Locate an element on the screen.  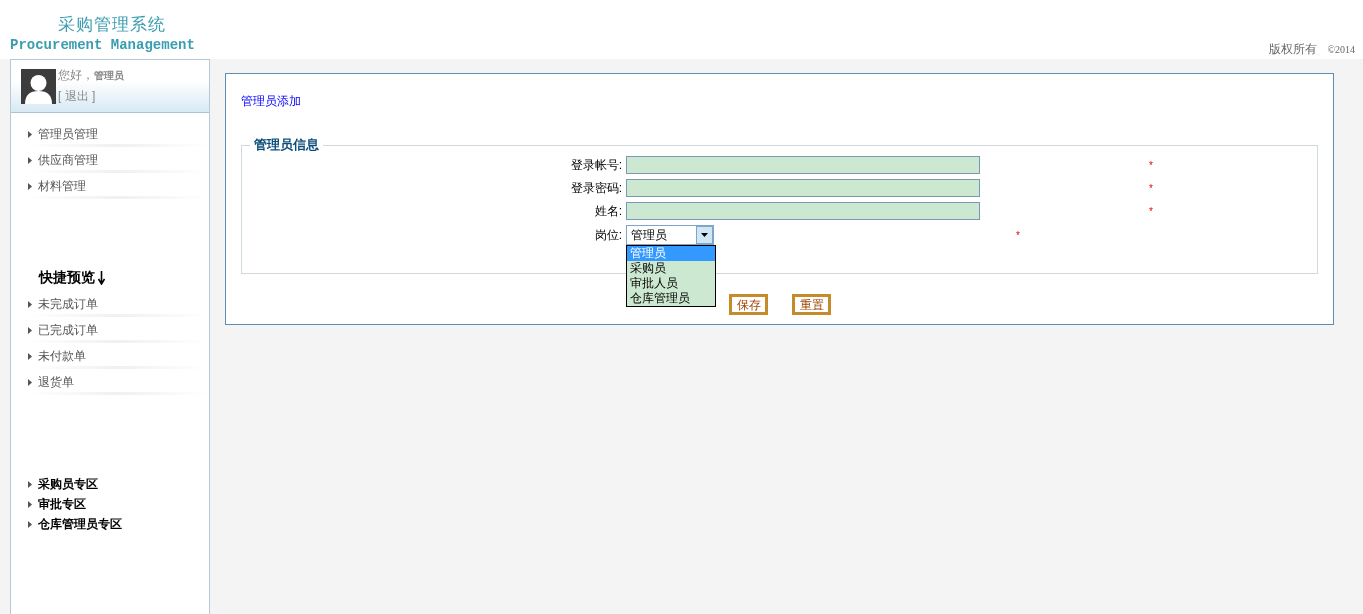
dropdown-option: 仓库管理员 is located at coordinates (671, 298).